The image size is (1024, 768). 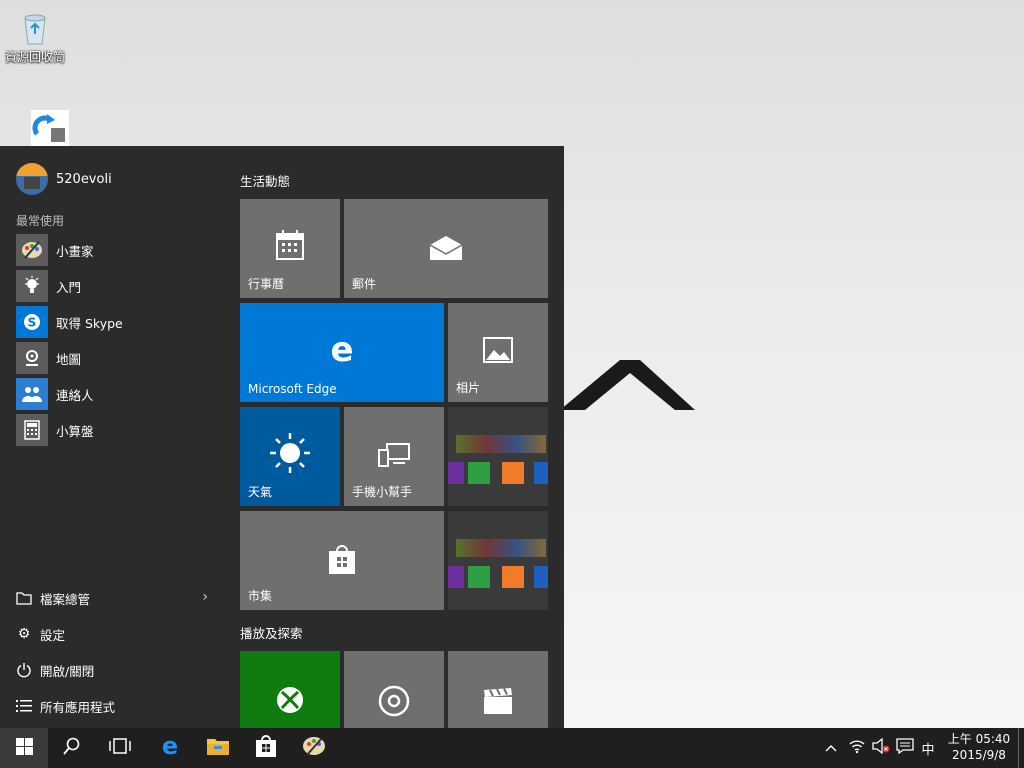 I want to click on chevron-up-icon, so click(x=831, y=748).